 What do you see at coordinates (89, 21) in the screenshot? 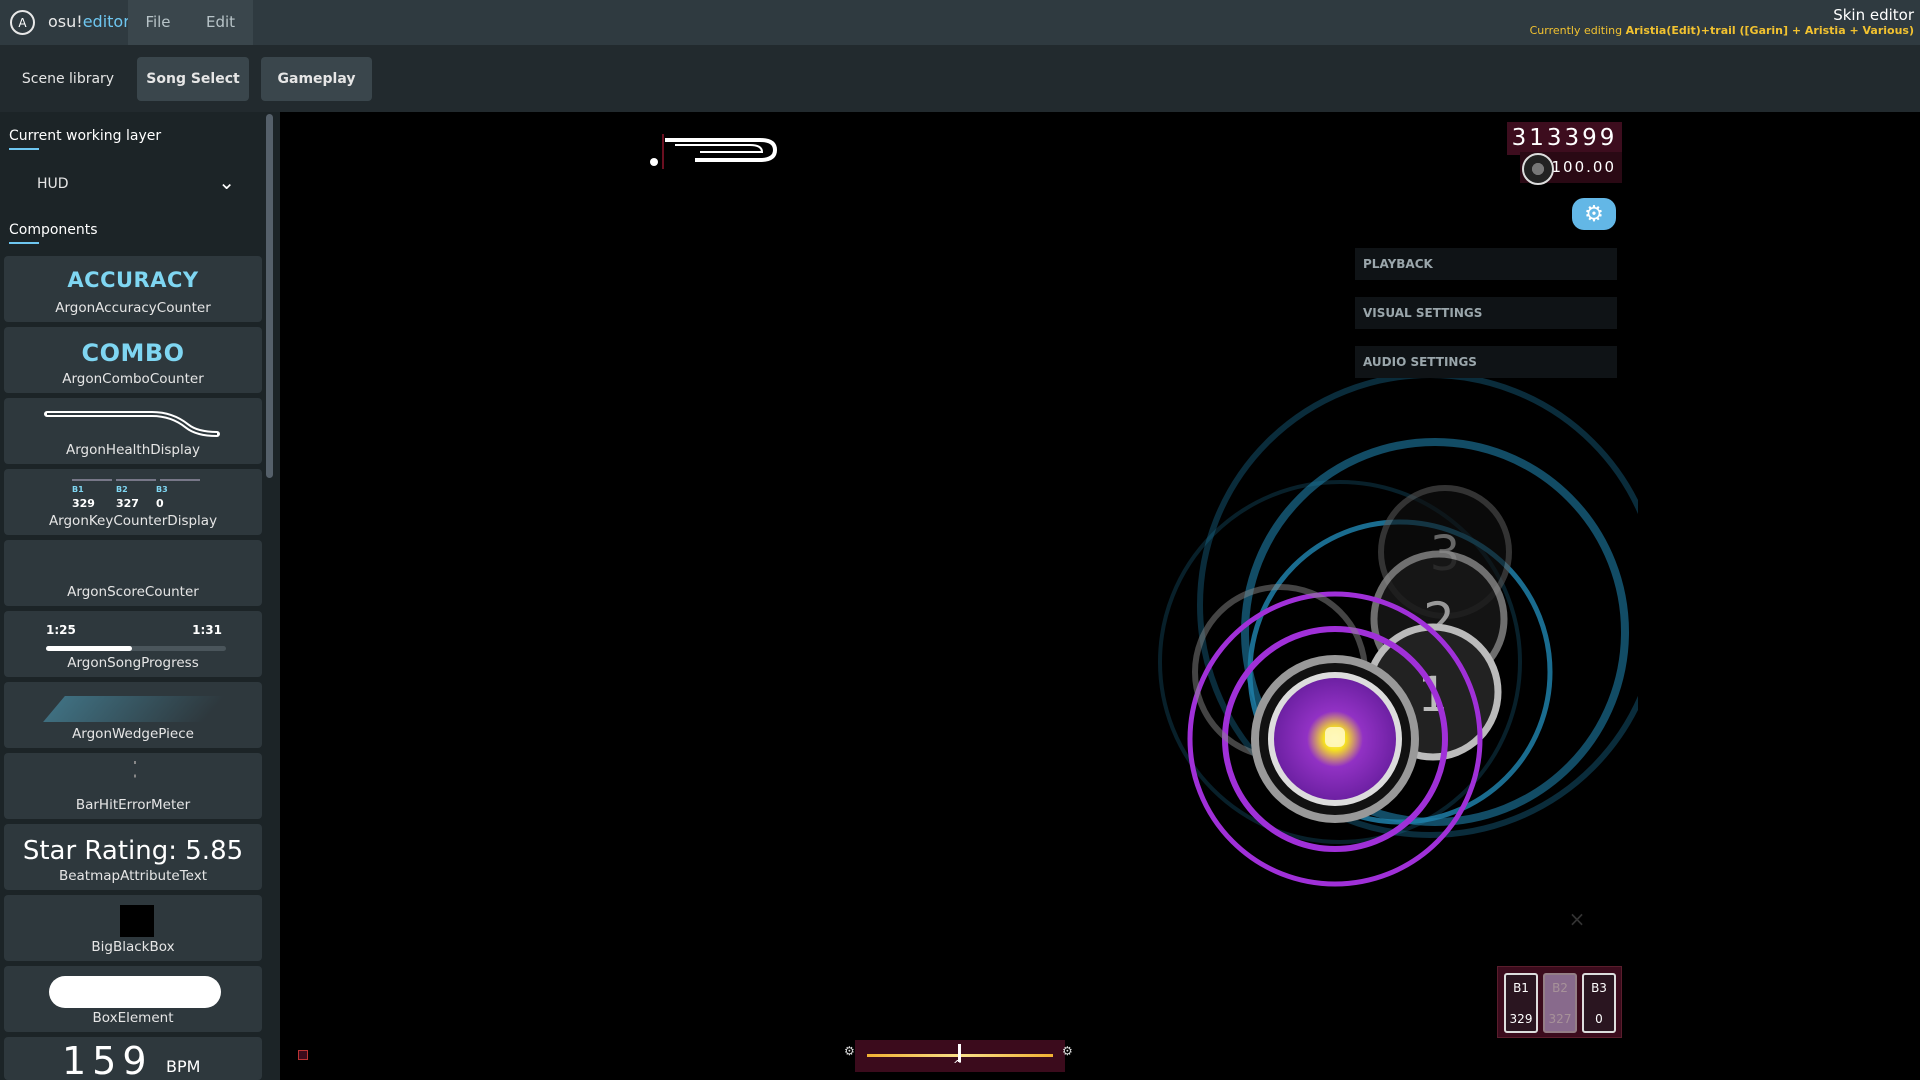
I see `app-brand: osu!editor` at bounding box center [89, 21].